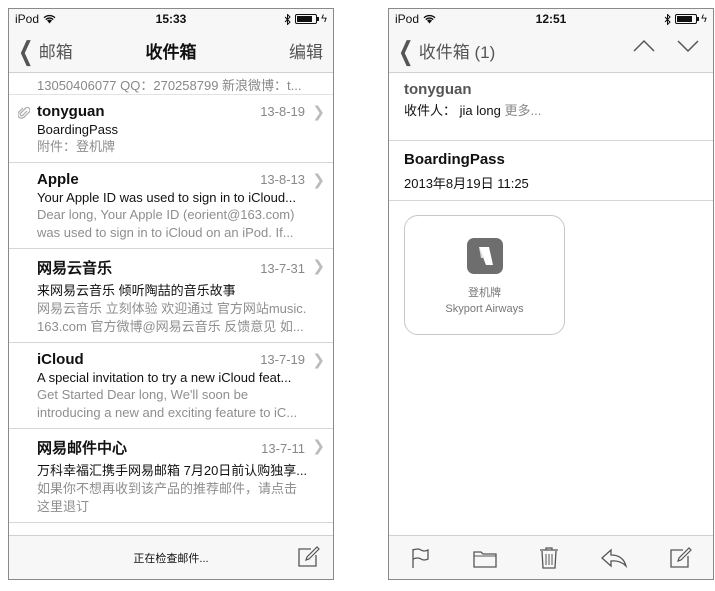  I want to click on back-to-inbox-button: ❮ 收件箱 (1), so click(442, 51).